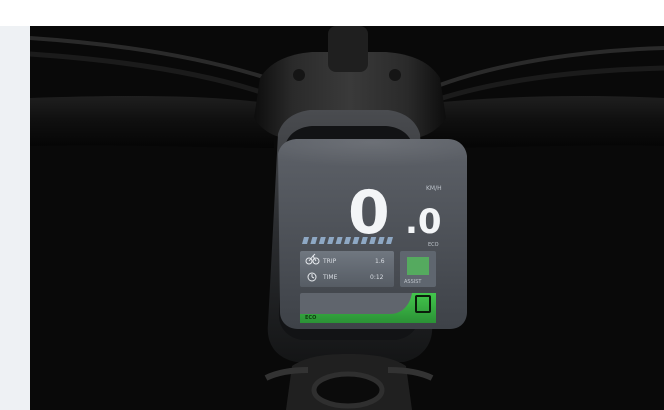 This screenshot has height=410, width=664. Describe the element at coordinates (329, 261) in the screenshot. I see `trip-label: TRIP` at that location.